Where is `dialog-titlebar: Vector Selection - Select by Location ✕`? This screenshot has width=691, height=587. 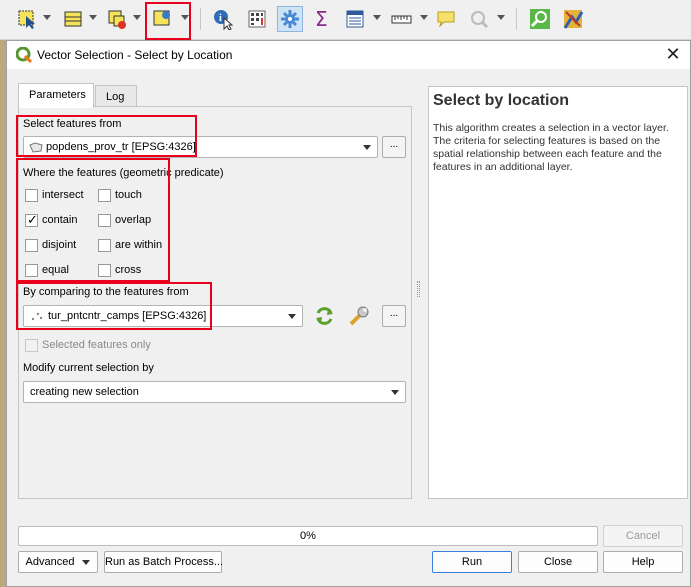
dialog-titlebar: Vector Selection - Select by Location ✕ is located at coordinates (348, 55).